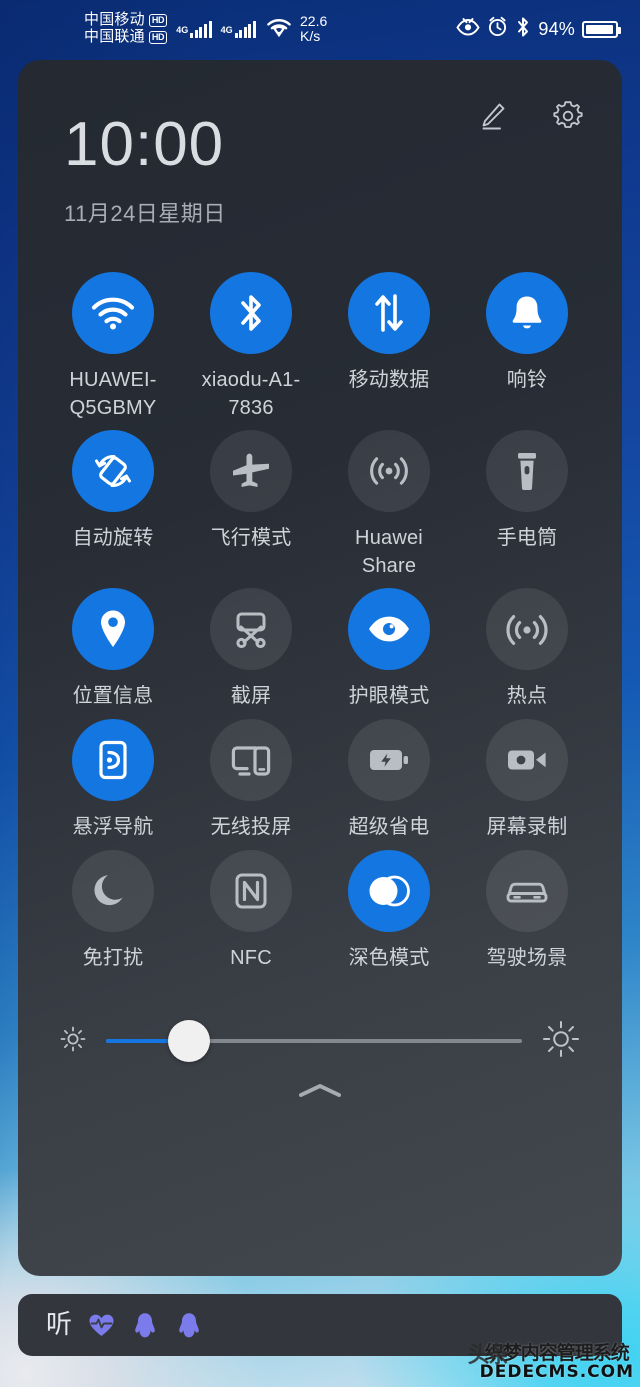 Image resolution: width=640 pixels, height=1387 pixels. Describe the element at coordinates (189, 1041) in the screenshot. I see `slider-thumb` at that location.